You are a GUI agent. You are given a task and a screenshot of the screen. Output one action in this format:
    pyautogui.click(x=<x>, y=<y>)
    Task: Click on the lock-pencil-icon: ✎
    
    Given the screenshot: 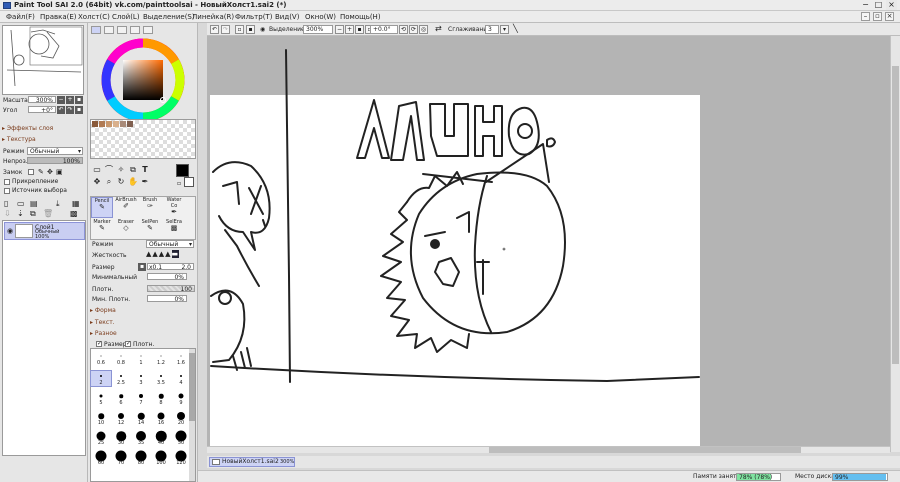 What is the action you would take?
    pyautogui.click(x=41, y=172)
    